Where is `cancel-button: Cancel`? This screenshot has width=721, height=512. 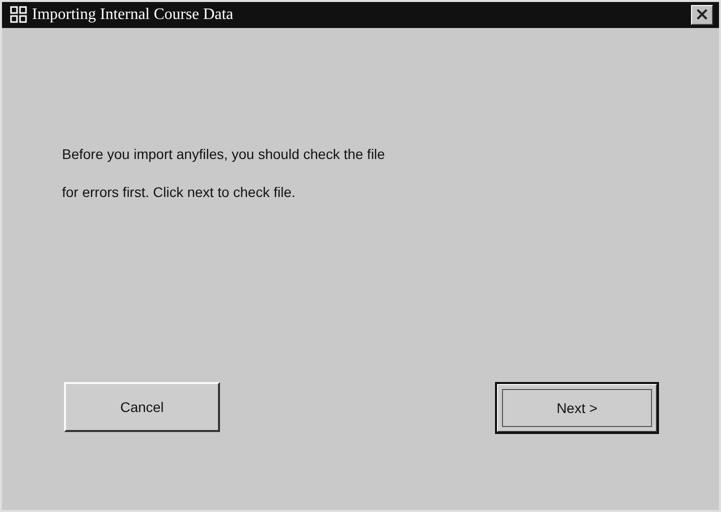
cancel-button: Cancel is located at coordinates (142, 407).